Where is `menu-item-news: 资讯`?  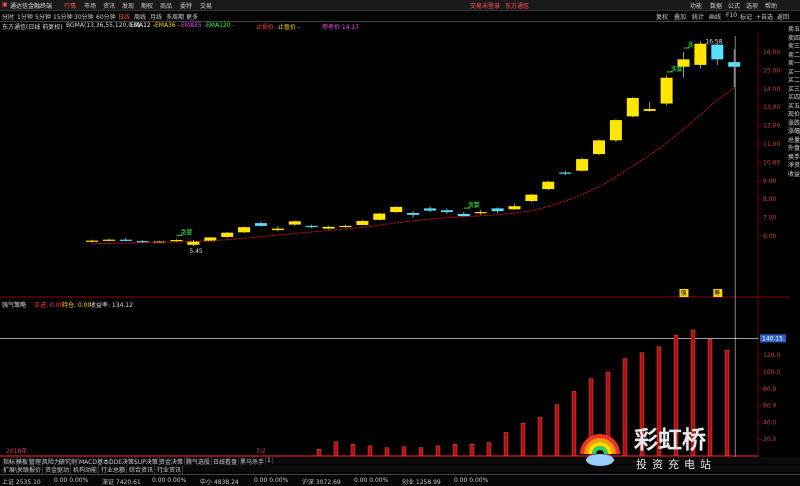
menu-item-news: 资讯 is located at coordinates (109, 5).